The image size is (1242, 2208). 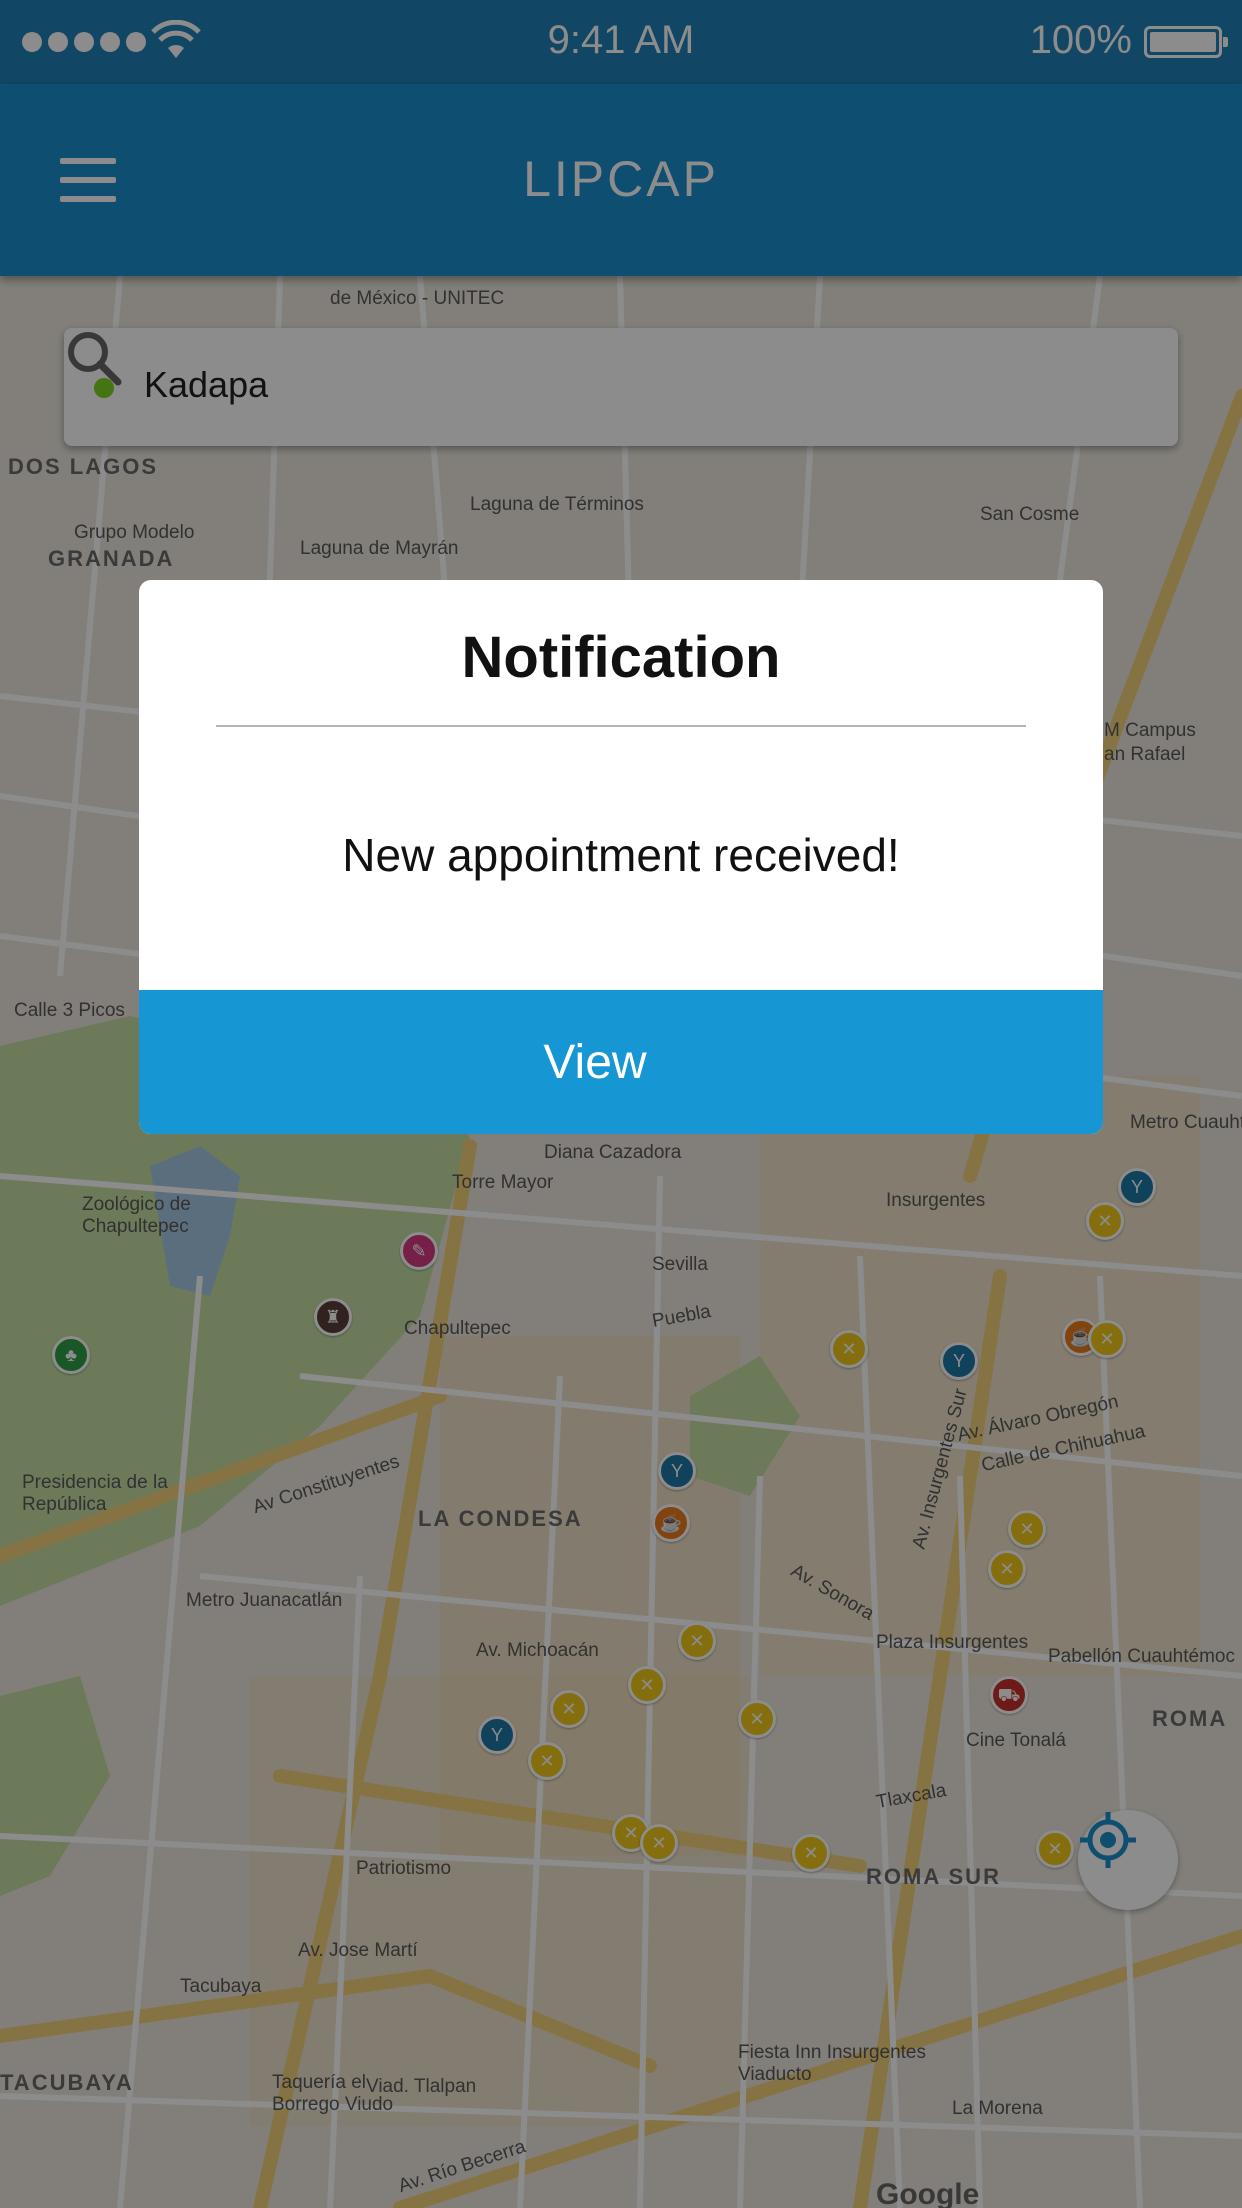 I want to click on view-button-label: View, so click(x=595, y=1062).